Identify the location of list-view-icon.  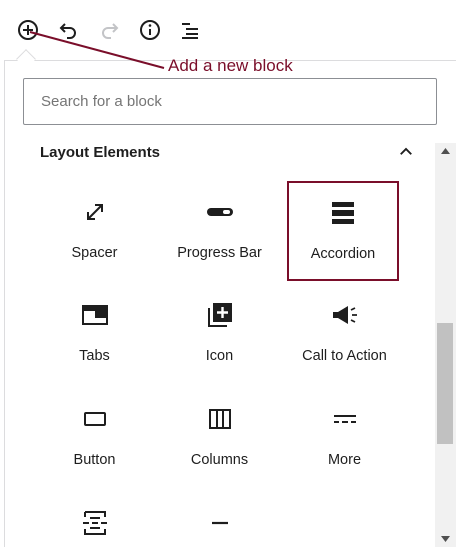
(190, 31).